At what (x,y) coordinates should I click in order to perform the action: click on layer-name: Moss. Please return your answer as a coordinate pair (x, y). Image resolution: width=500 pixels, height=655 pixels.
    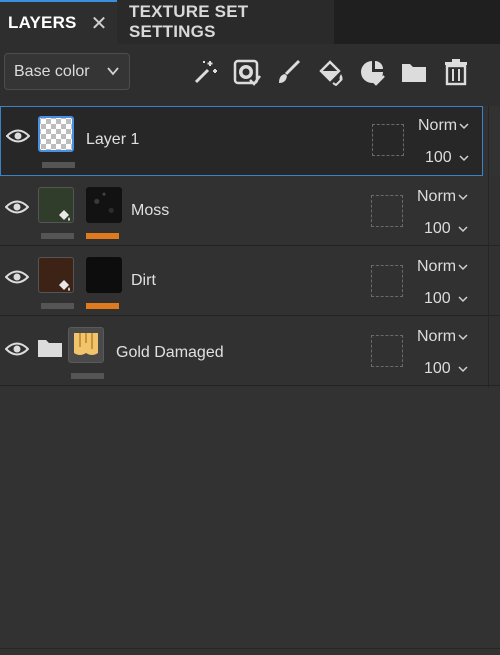
    Looking at the image, I should click on (150, 211).